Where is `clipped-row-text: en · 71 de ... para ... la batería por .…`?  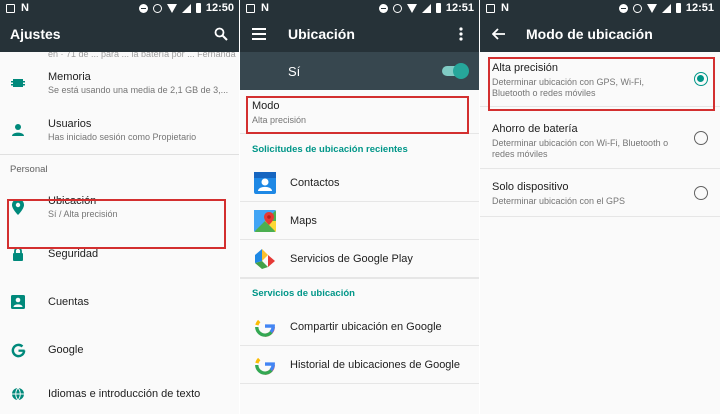 clipped-row-text: en · 71 de ... para ... la batería por .… is located at coordinates (142, 55).